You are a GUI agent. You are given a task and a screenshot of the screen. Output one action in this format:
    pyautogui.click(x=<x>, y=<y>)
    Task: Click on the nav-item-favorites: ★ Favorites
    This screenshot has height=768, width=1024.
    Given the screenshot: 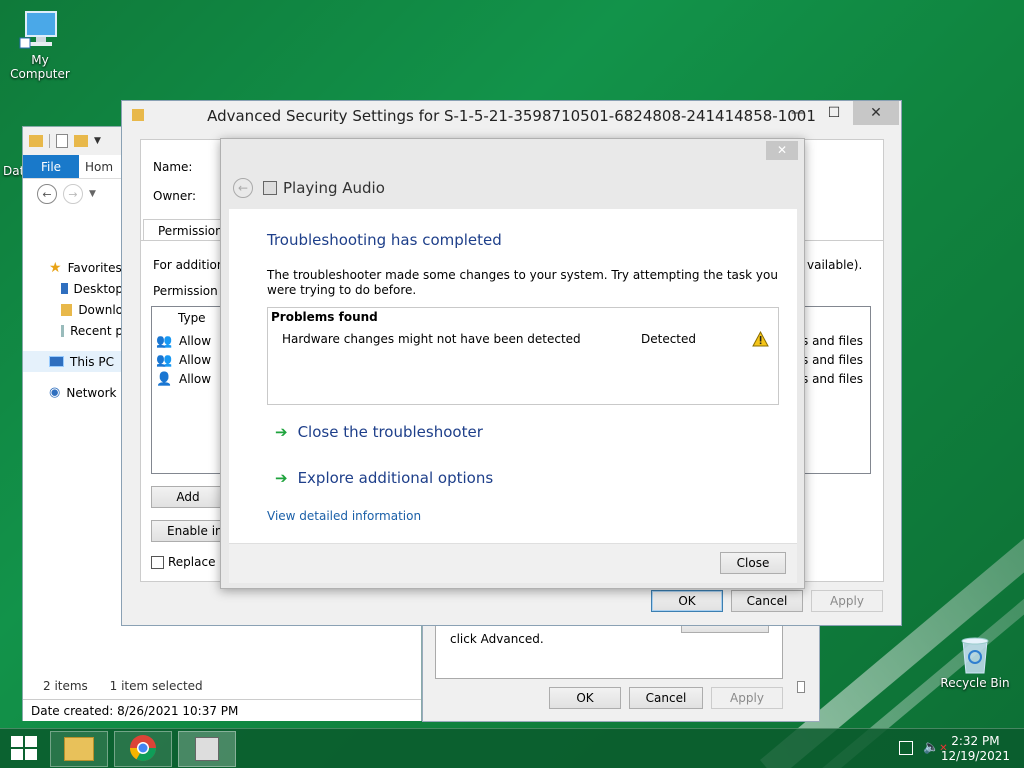 What is the action you would take?
    pyautogui.click(x=73, y=267)
    